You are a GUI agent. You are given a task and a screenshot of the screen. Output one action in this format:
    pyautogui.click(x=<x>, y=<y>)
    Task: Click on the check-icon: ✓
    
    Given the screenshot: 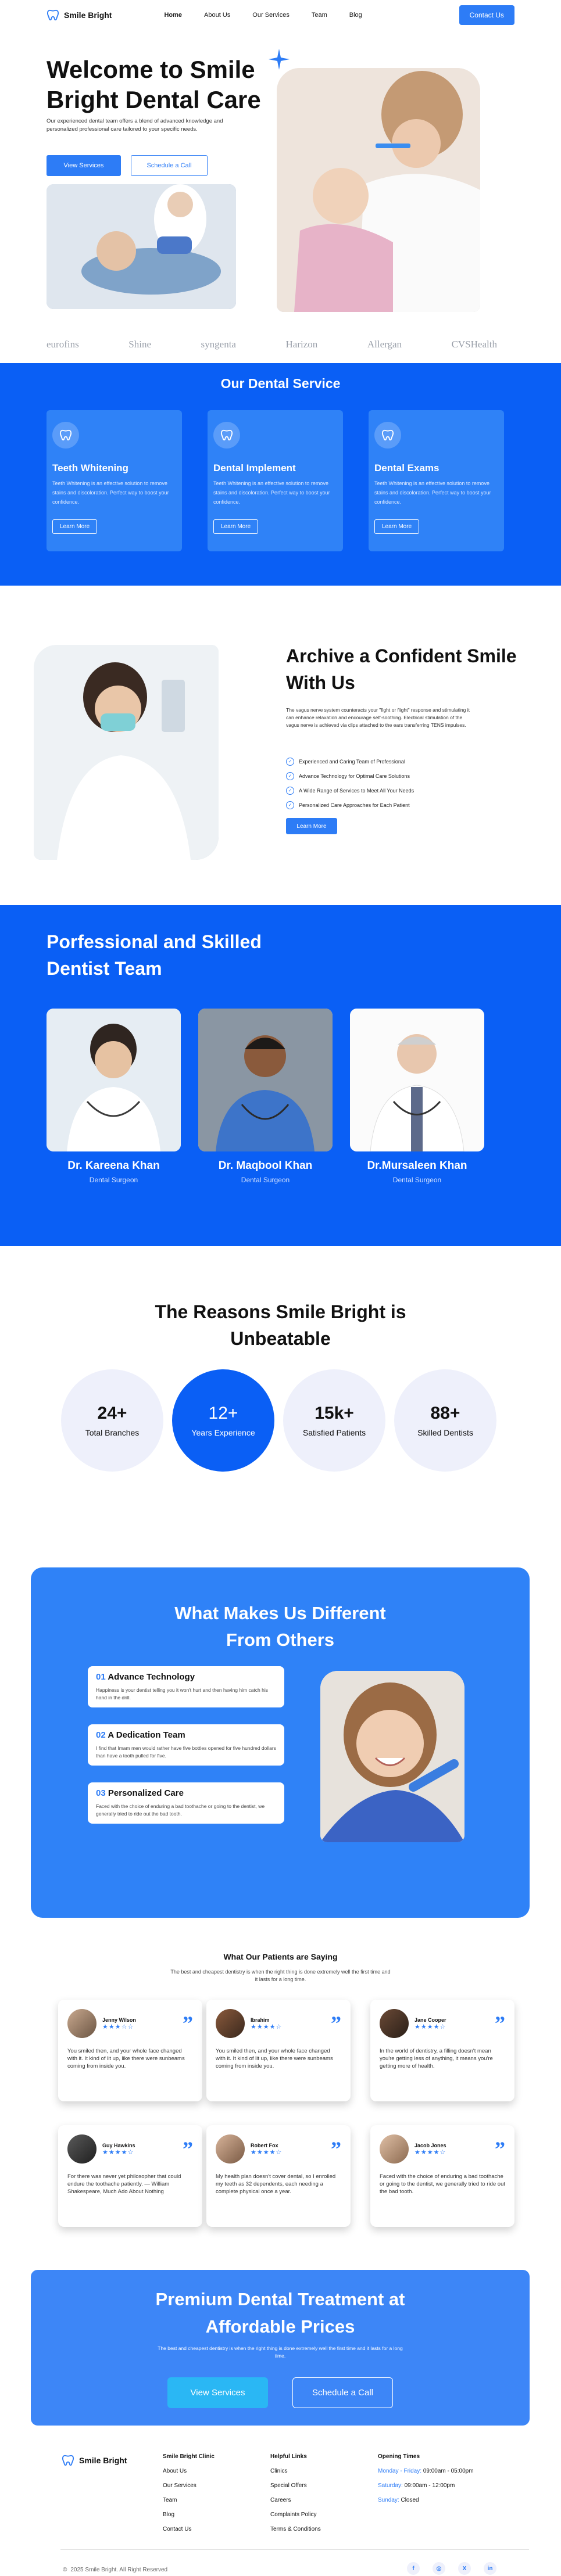 What is the action you would take?
    pyautogui.click(x=290, y=776)
    